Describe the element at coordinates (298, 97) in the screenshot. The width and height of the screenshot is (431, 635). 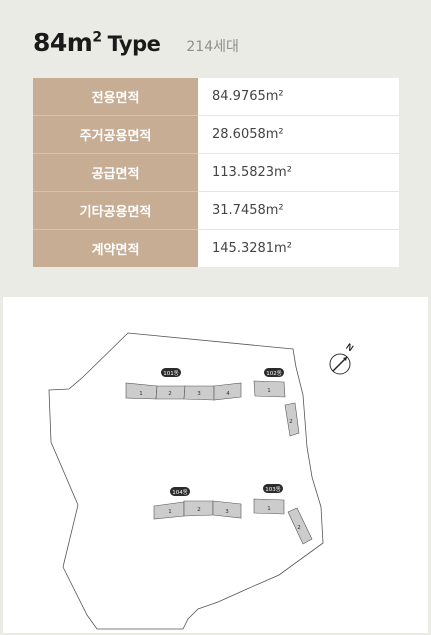
I see `spec-value: 84.9765m²` at that location.